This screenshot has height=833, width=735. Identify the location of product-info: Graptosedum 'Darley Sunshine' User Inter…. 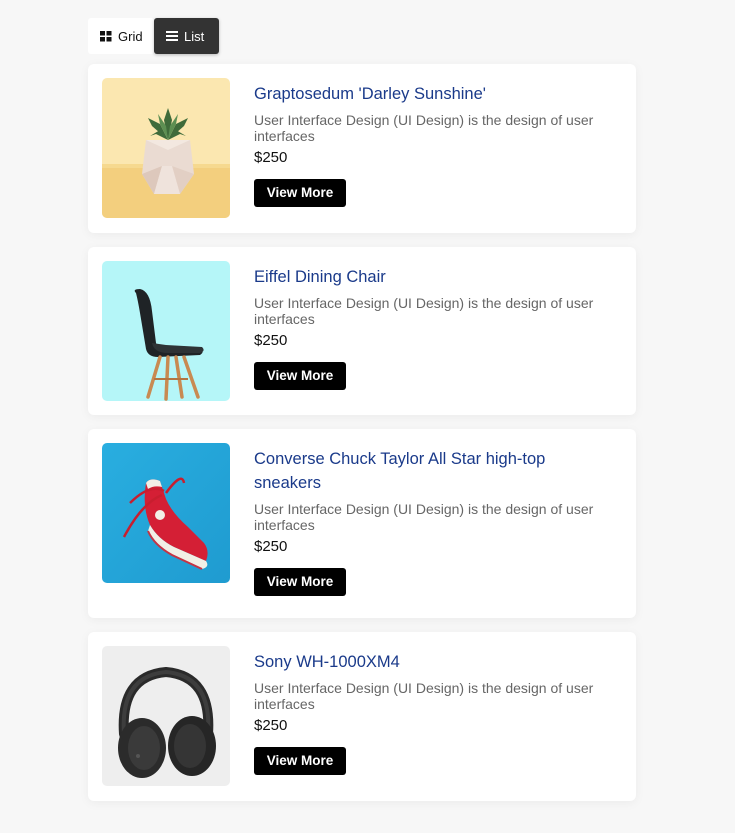
(434, 144).